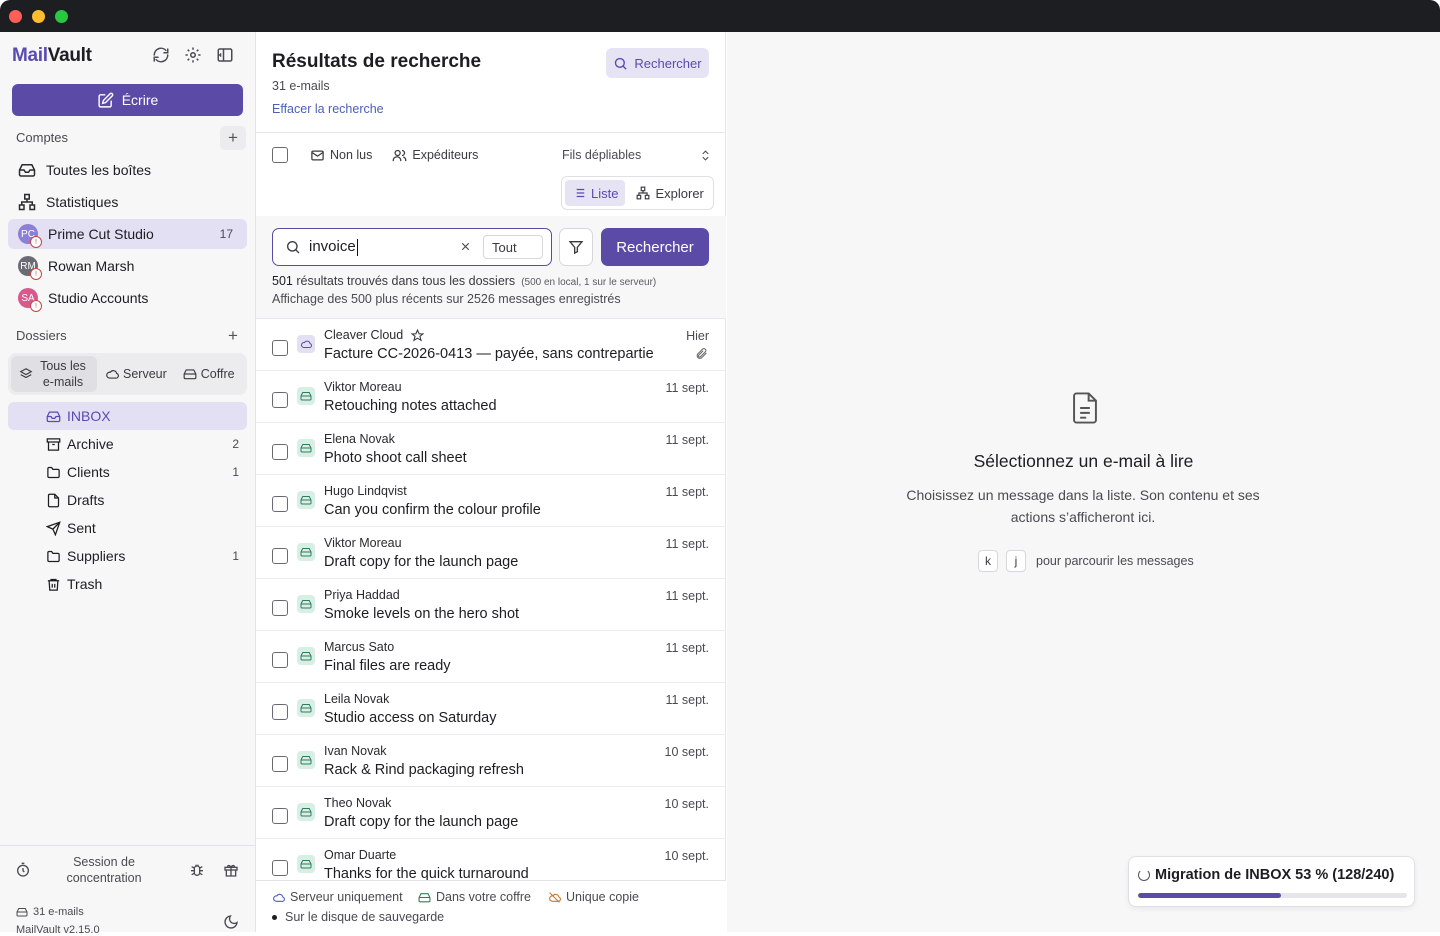 The image size is (1440, 936). What do you see at coordinates (42, 137) in the screenshot?
I see `accounts-header: Comptes` at bounding box center [42, 137].